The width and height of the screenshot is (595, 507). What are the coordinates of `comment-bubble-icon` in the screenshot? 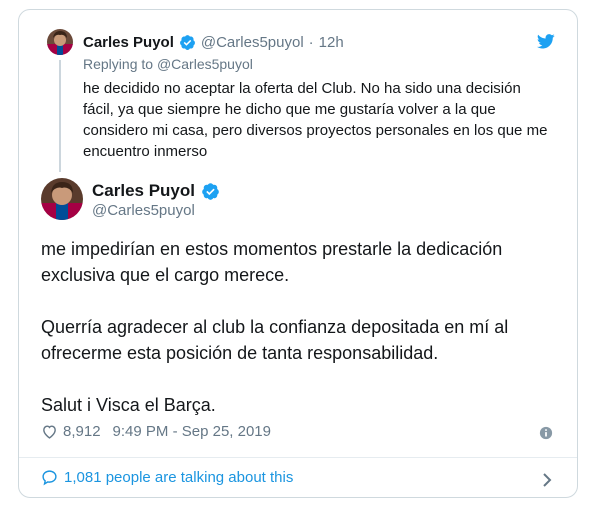 It's located at (49, 478).